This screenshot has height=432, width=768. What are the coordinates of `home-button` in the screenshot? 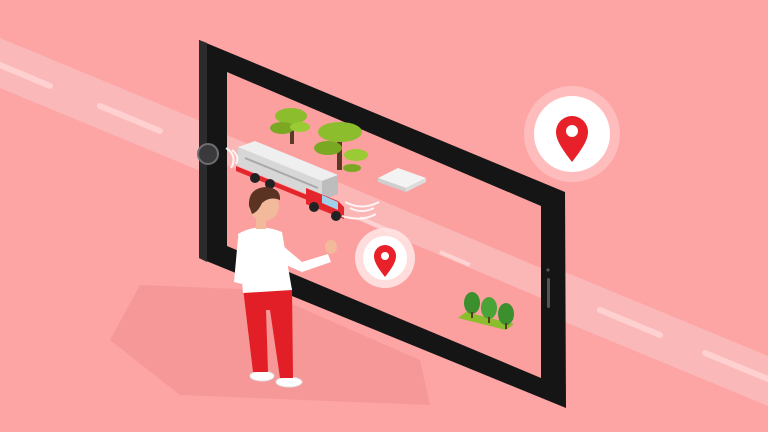 It's located at (208, 154).